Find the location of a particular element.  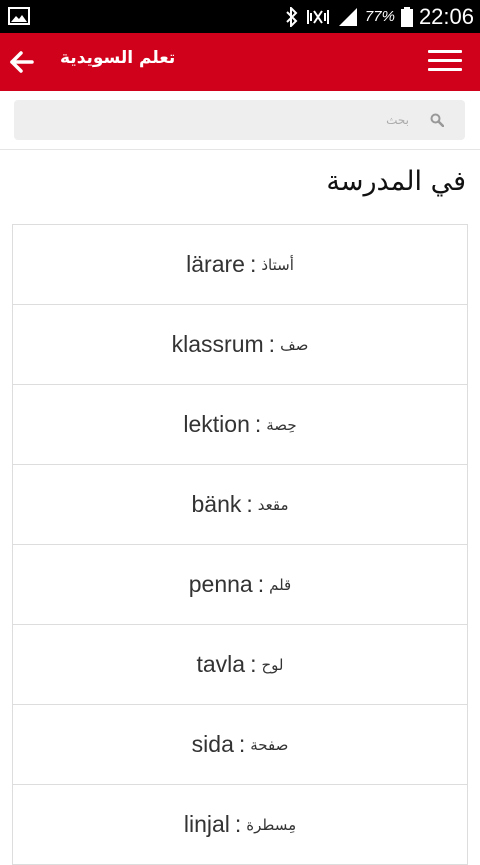

list-item: lärare : أستاذ is located at coordinates (240, 265).